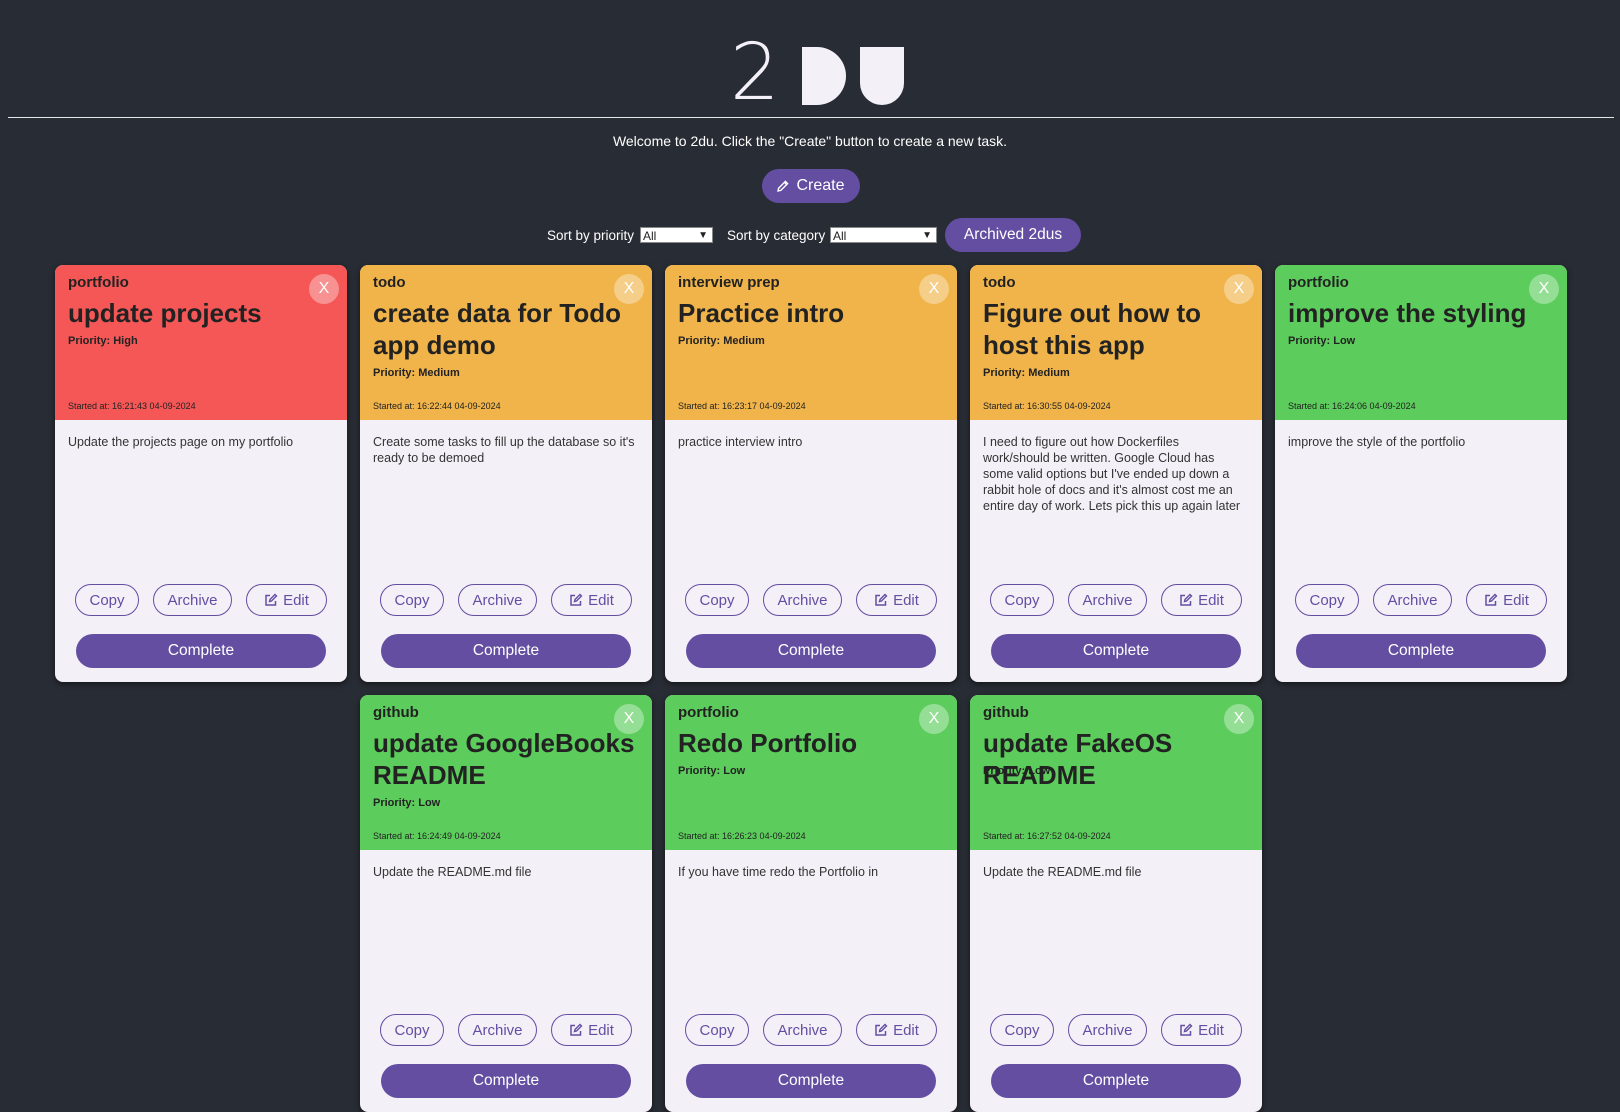  I want to click on sort-priority-label: Sort by priority, so click(591, 235).